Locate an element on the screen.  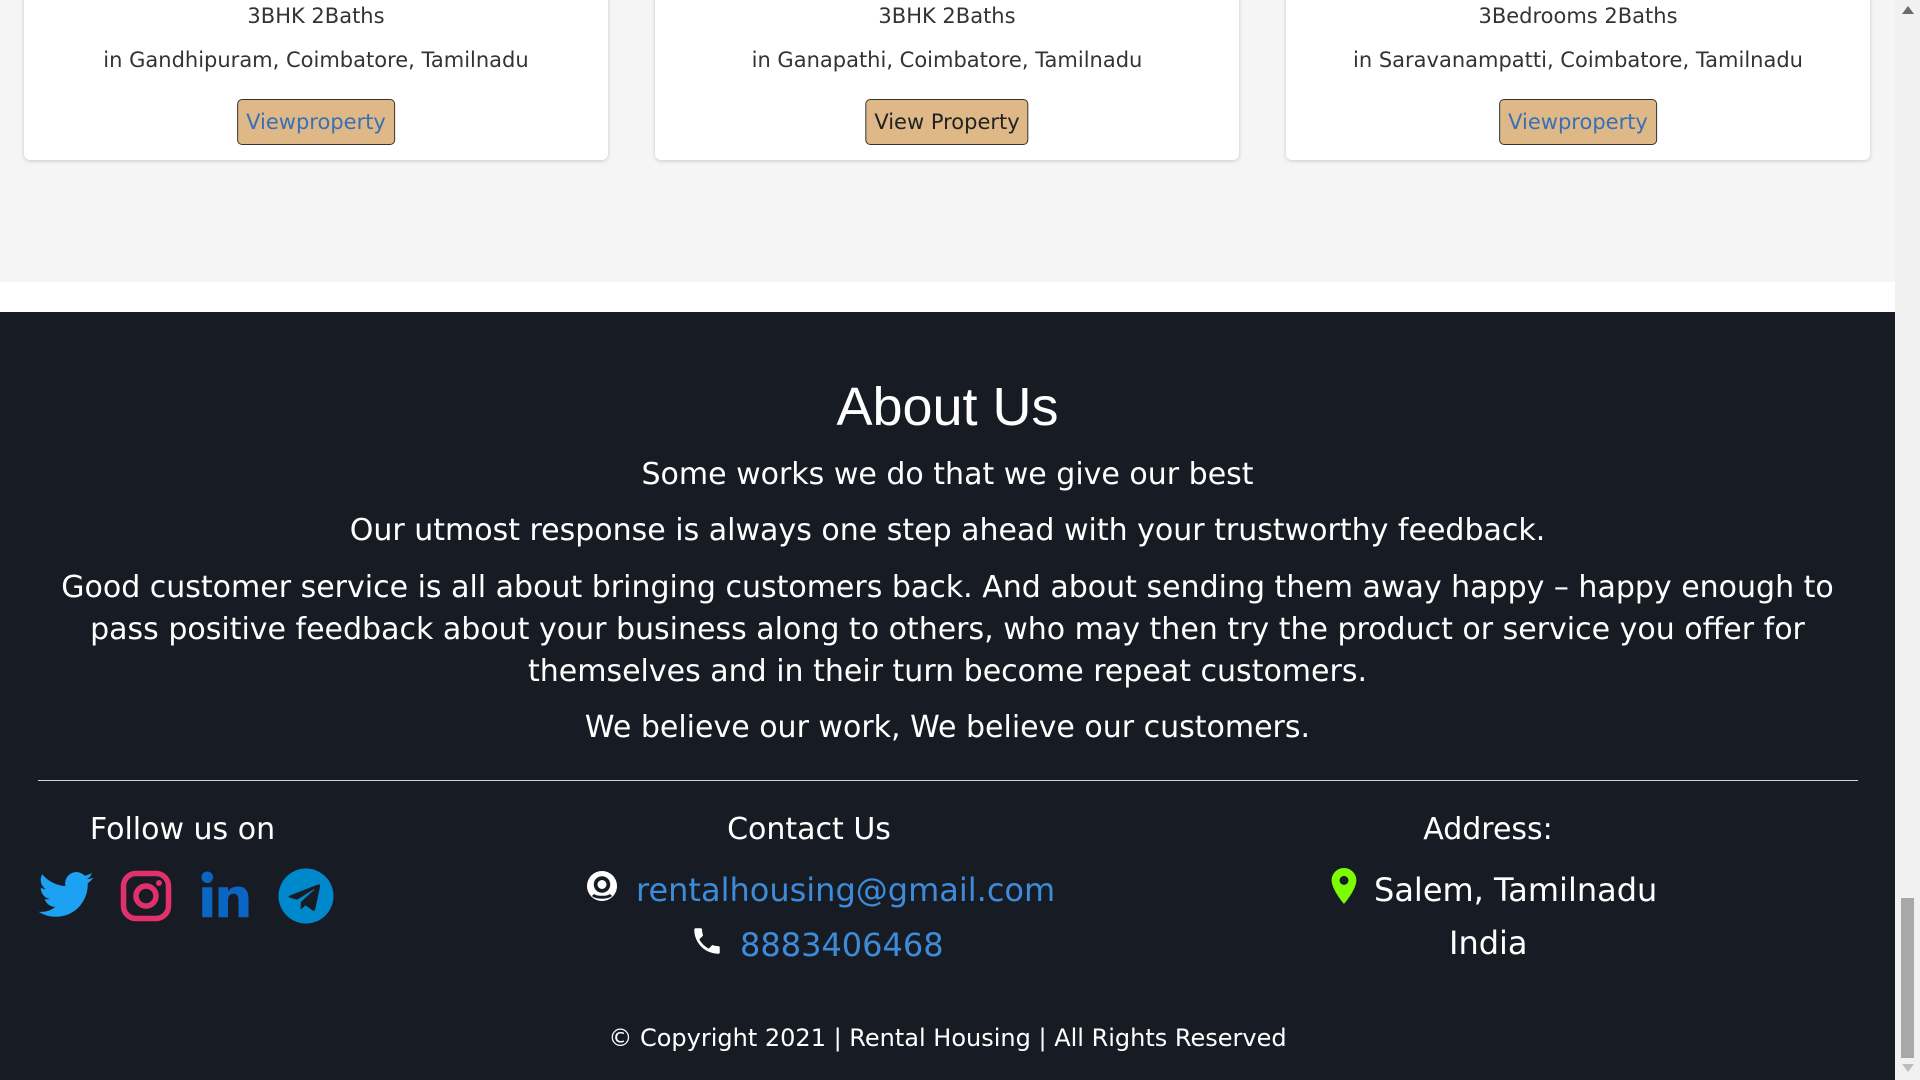
email-row: rentalhousing@gmail.com is located at coordinates (819, 890).